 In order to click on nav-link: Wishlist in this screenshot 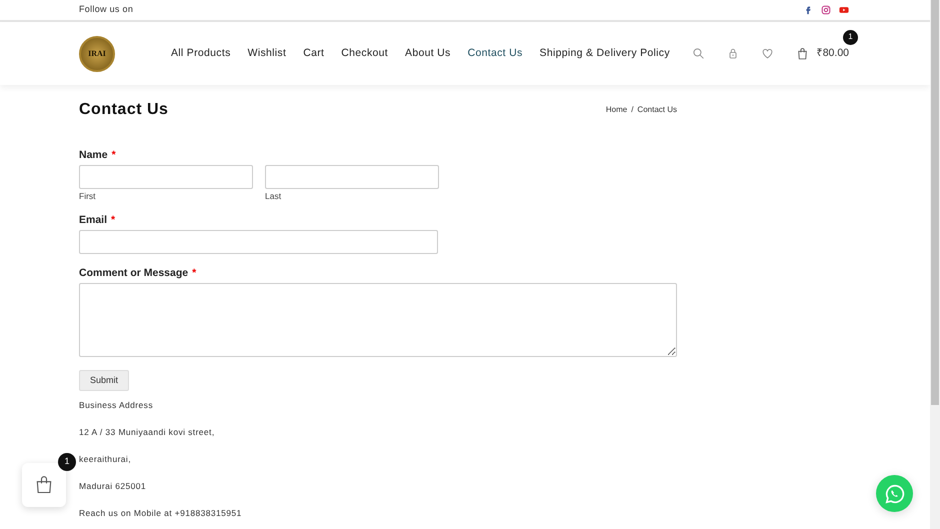, I will do `click(267, 54)`.